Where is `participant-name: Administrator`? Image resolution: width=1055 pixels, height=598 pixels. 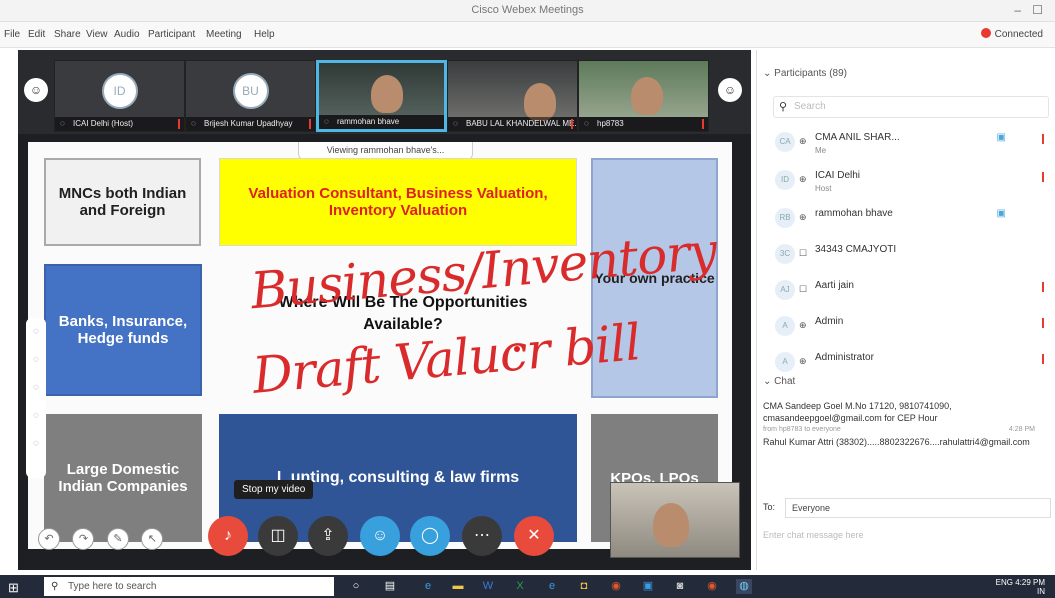
participant-name: Administrator is located at coordinates (844, 357).